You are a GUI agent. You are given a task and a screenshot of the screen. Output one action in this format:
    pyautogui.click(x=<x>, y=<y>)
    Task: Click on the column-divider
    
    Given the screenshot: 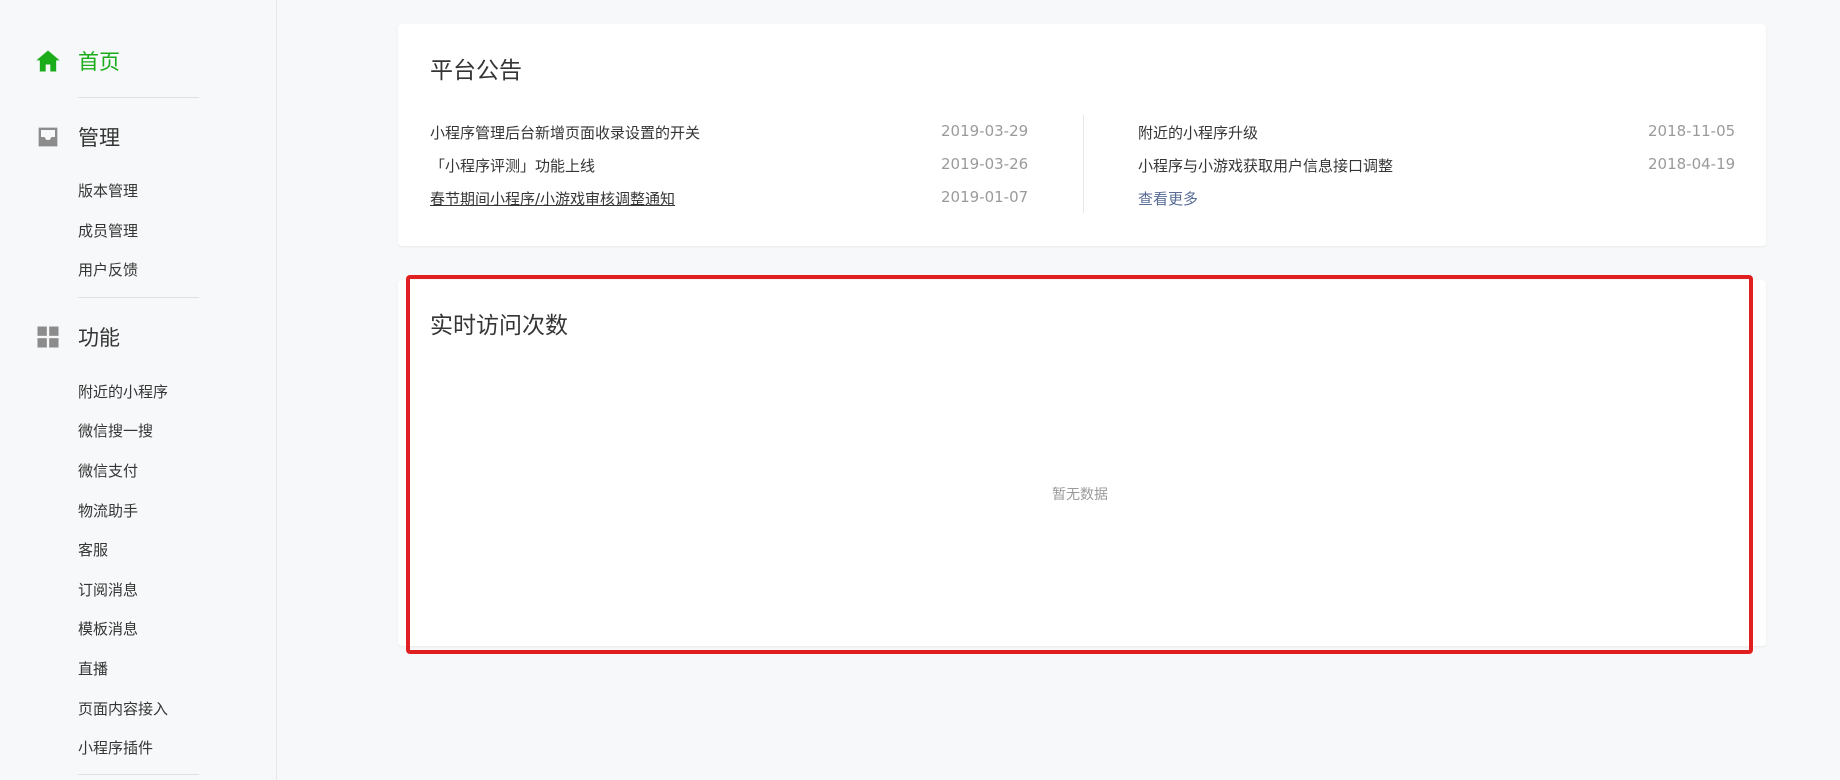 What is the action you would take?
    pyautogui.click(x=1083, y=164)
    